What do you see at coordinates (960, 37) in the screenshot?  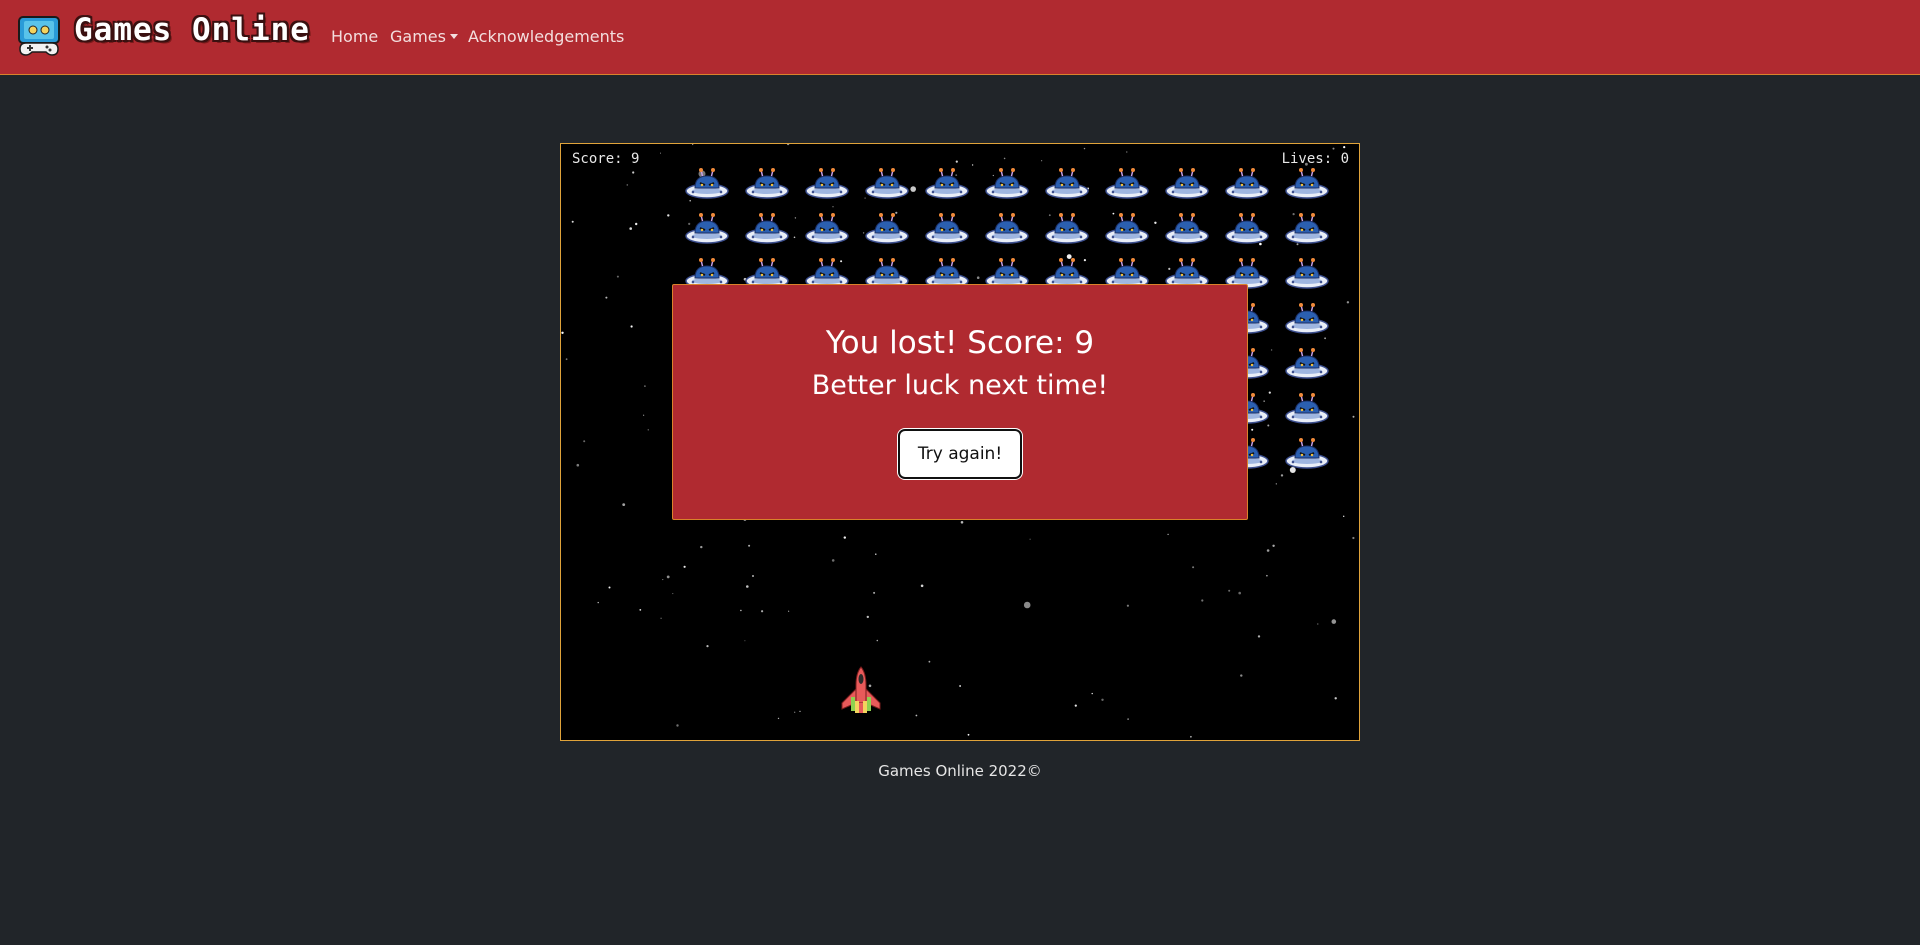 I see `navbar: Games Online Home Games Acknowledgements` at bounding box center [960, 37].